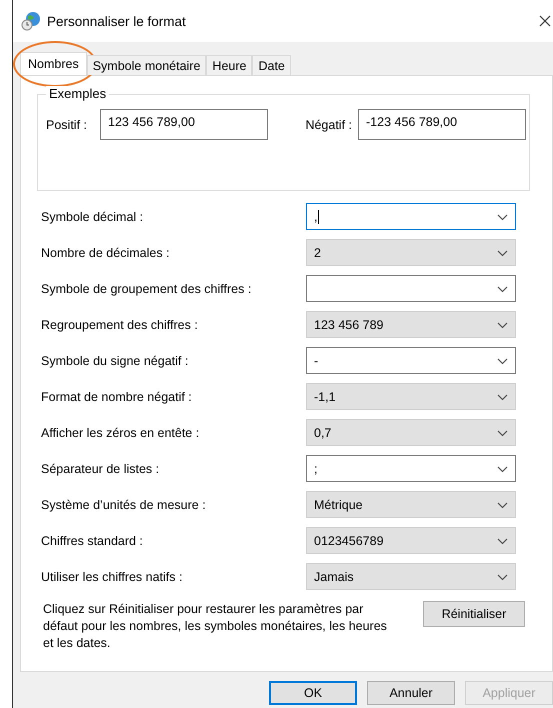 The height and width of the screenshot is (708, 553). Describe the element at coordinates (411, 396) in the screenshot. I see `dropdown: -1,1` at that location.